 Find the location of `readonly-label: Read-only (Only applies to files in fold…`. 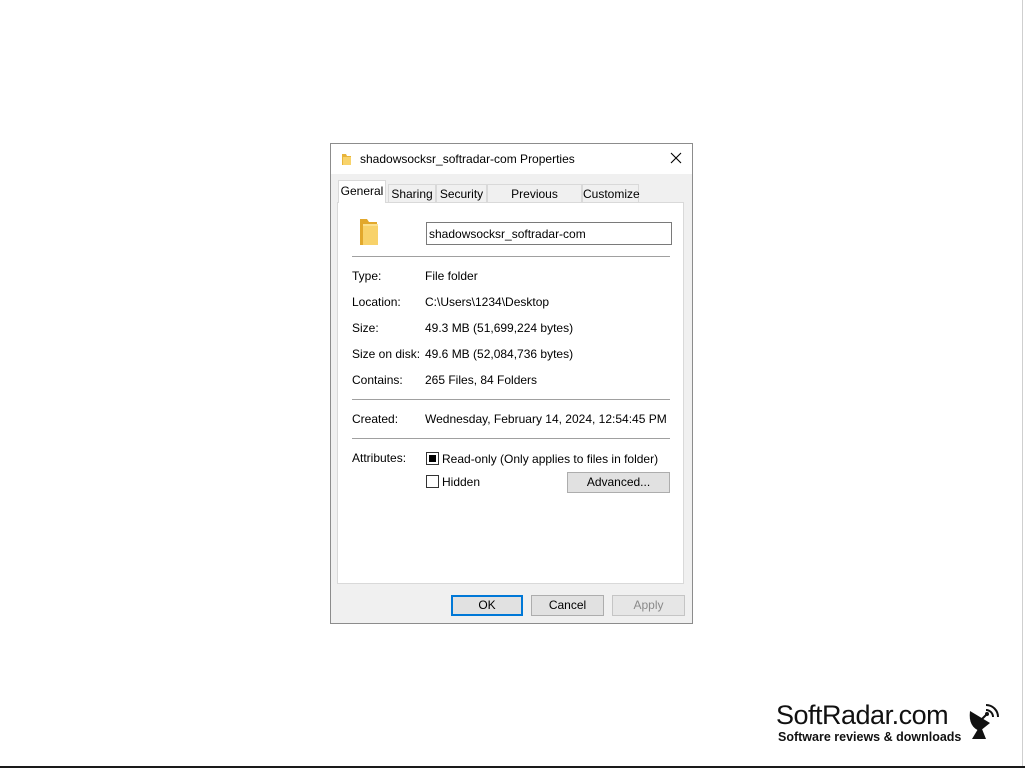

readonly-label: Read-only (Only applies to files in fold… is located at coordinates (550, 459).